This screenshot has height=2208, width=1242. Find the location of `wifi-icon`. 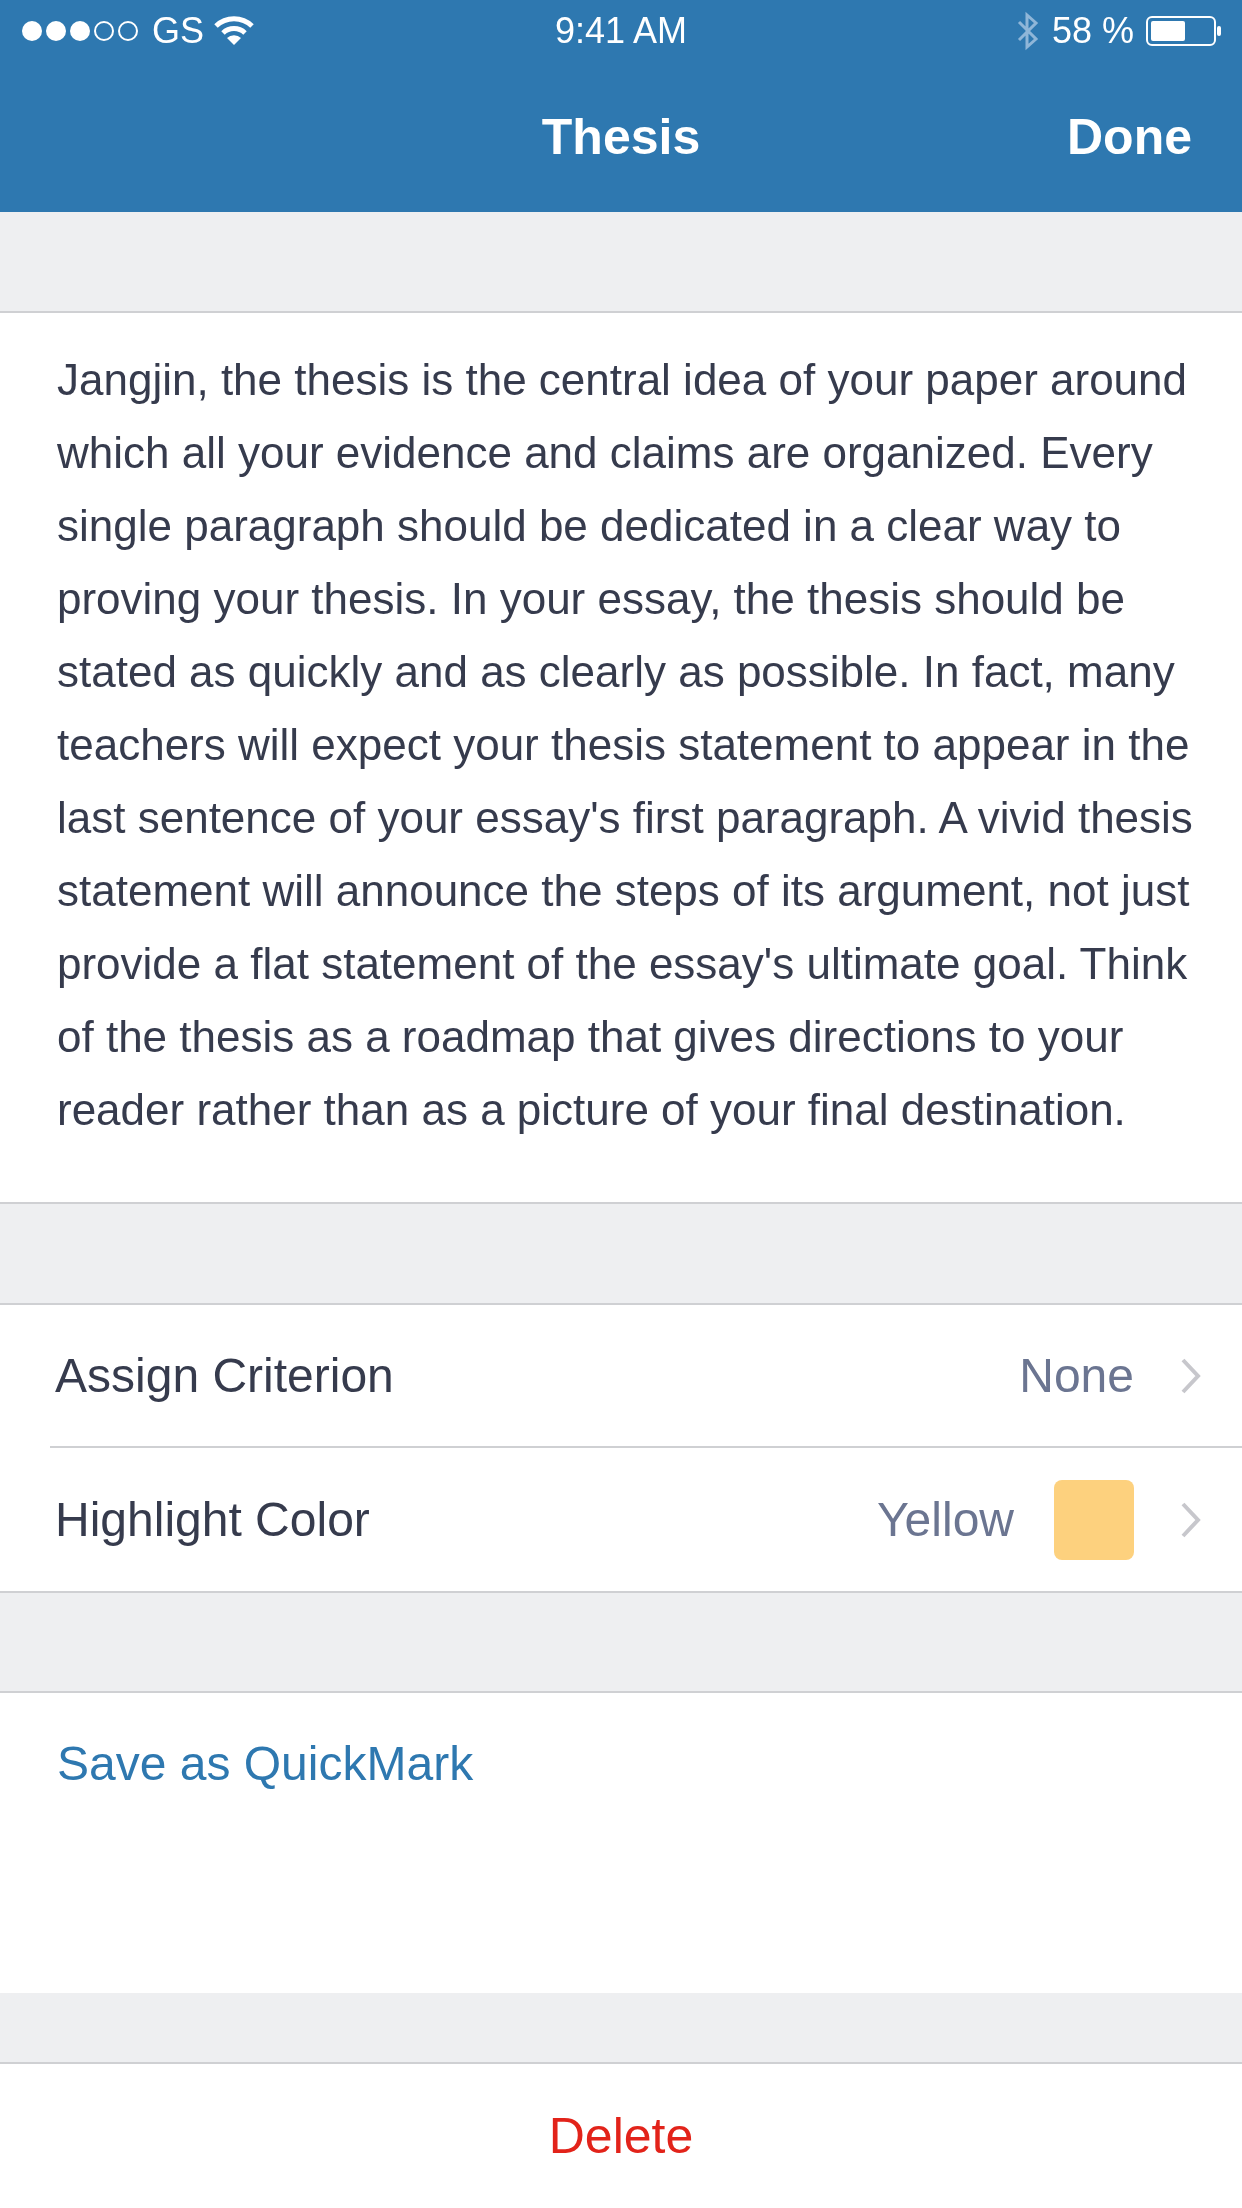

wifi-icon is located at coordinates (234, 31).